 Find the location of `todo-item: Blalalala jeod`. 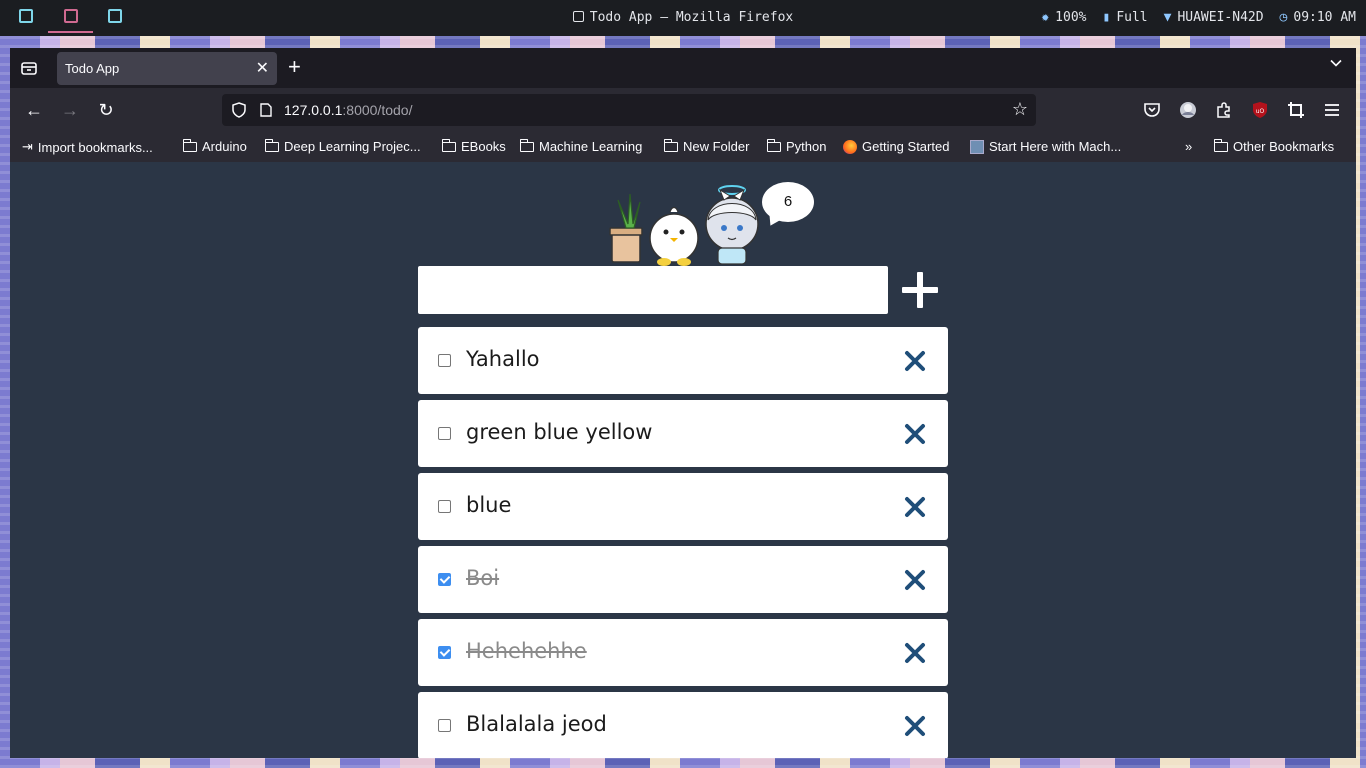

todo-item: Blalalala jeod is located at coordinates (683, 725).